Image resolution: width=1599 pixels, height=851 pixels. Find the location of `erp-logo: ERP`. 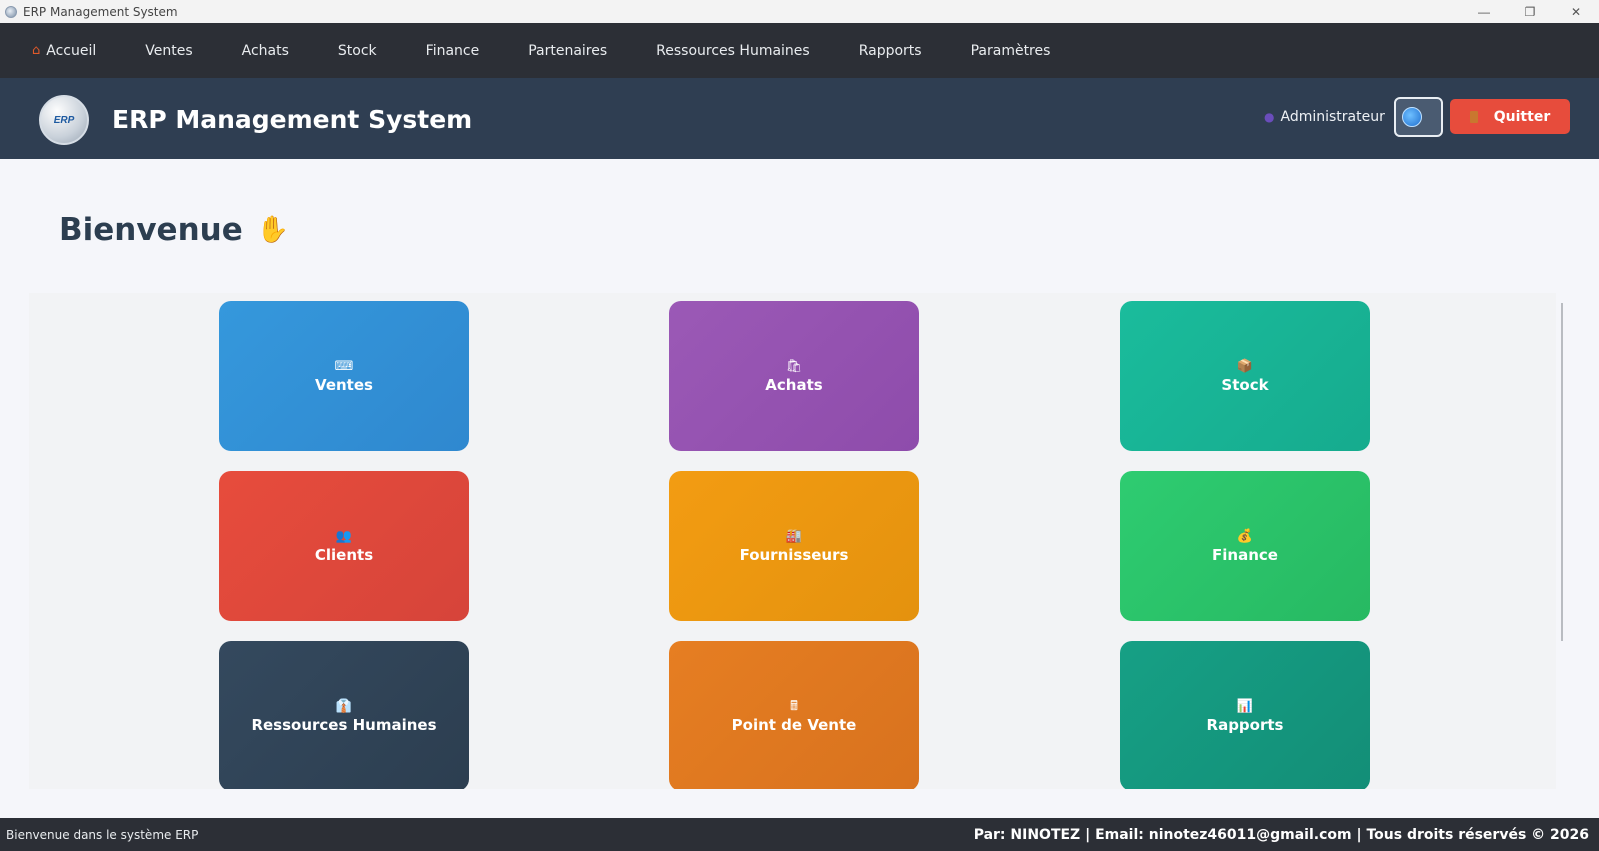

erp-logo: ERP is located at coordinates (64, 120).